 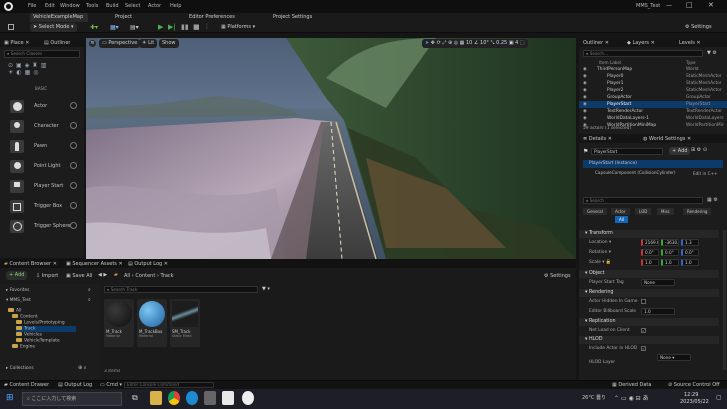 I want to click on location-x: 2169.0, so click(x=650, y=242).